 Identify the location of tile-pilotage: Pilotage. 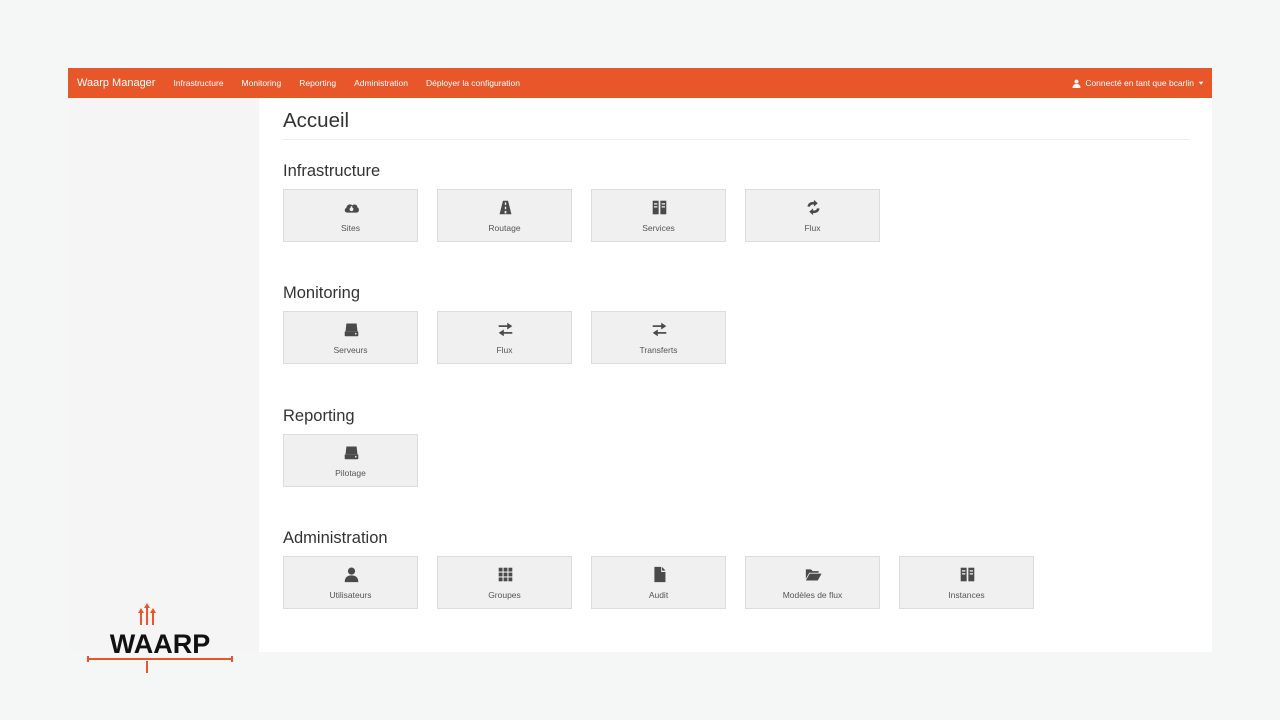
(350, 460).